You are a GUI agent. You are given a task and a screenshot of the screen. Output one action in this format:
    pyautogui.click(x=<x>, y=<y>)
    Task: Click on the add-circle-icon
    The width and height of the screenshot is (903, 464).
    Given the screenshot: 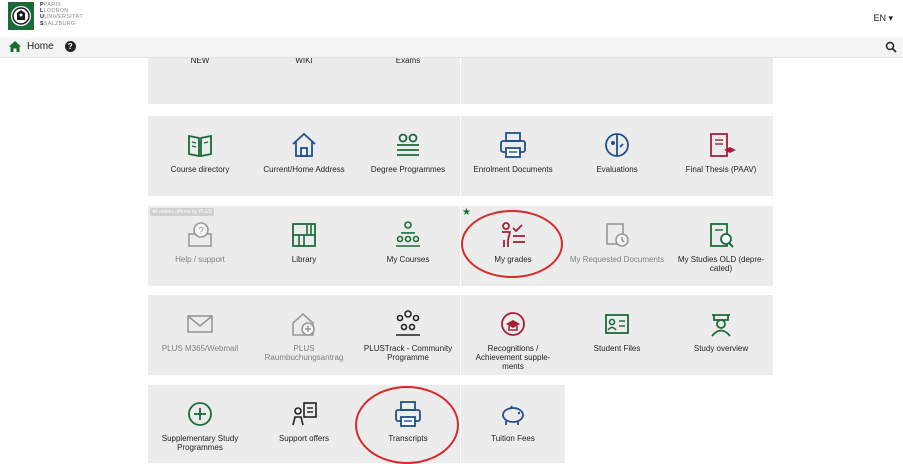 What is the action you would take?
    pyautogui.click(x=200, y=414)
    